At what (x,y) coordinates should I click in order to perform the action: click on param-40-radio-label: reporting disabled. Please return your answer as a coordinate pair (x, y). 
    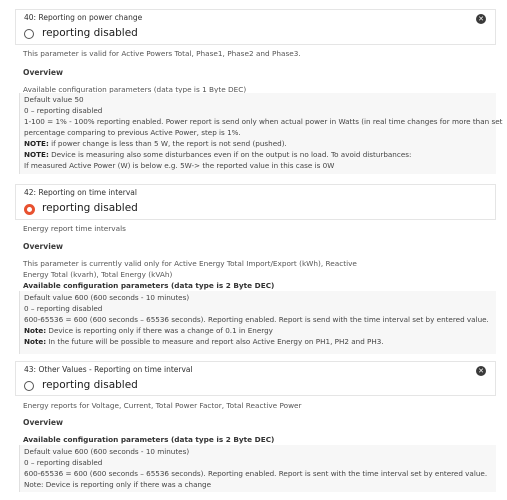
    Looking at the image, I should click on (90, 33).